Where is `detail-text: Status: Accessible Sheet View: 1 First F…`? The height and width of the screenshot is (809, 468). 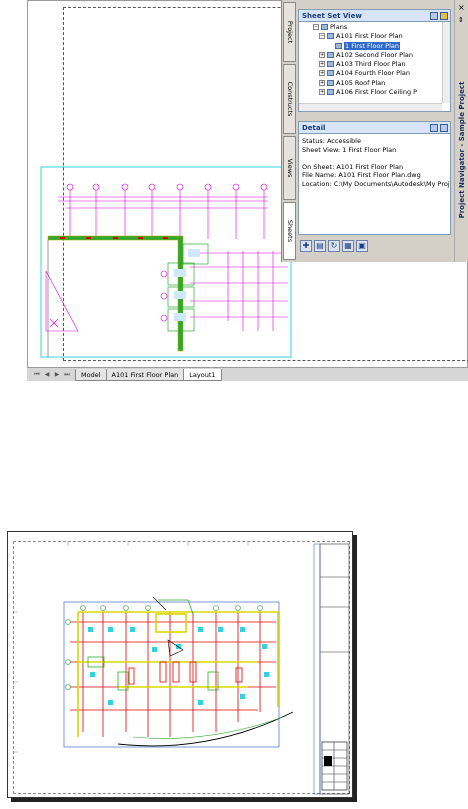 detail-text: Status: Accessible Sheet View: 1 First F… is located at coordinates (374, 162).